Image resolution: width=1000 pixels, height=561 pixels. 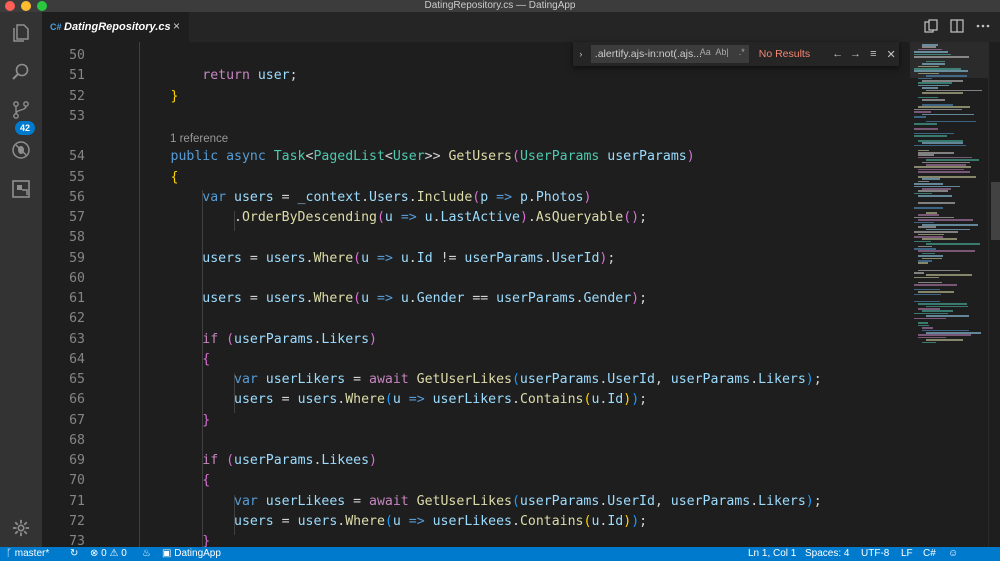 I want to click on find-input: .alertify.ajs-in:not(.ajs... Aa Ab| .*, so click(x=669, y=54).